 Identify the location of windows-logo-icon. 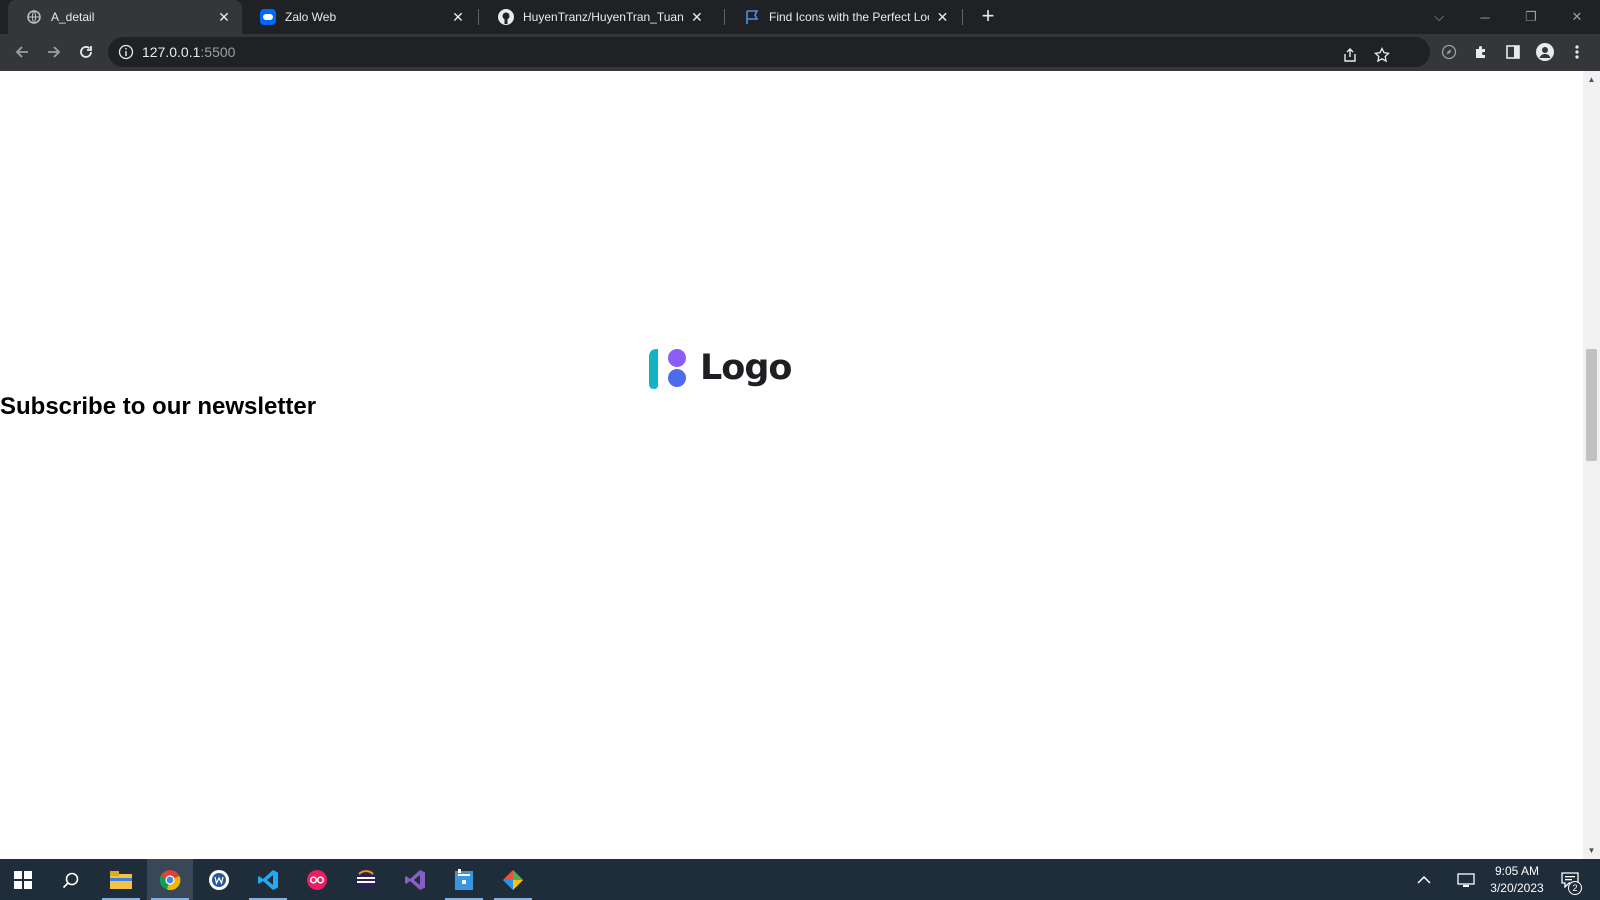
(23, 879).